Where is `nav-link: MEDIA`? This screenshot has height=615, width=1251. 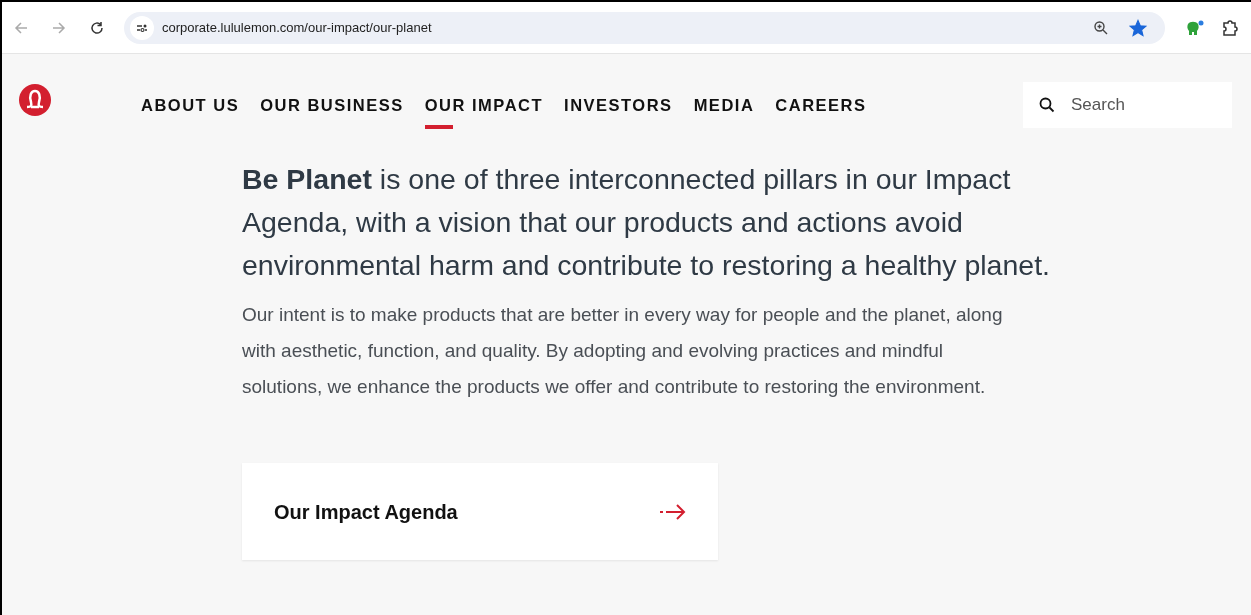
nav-link: MEDIA is located at coordinates (724, 111).